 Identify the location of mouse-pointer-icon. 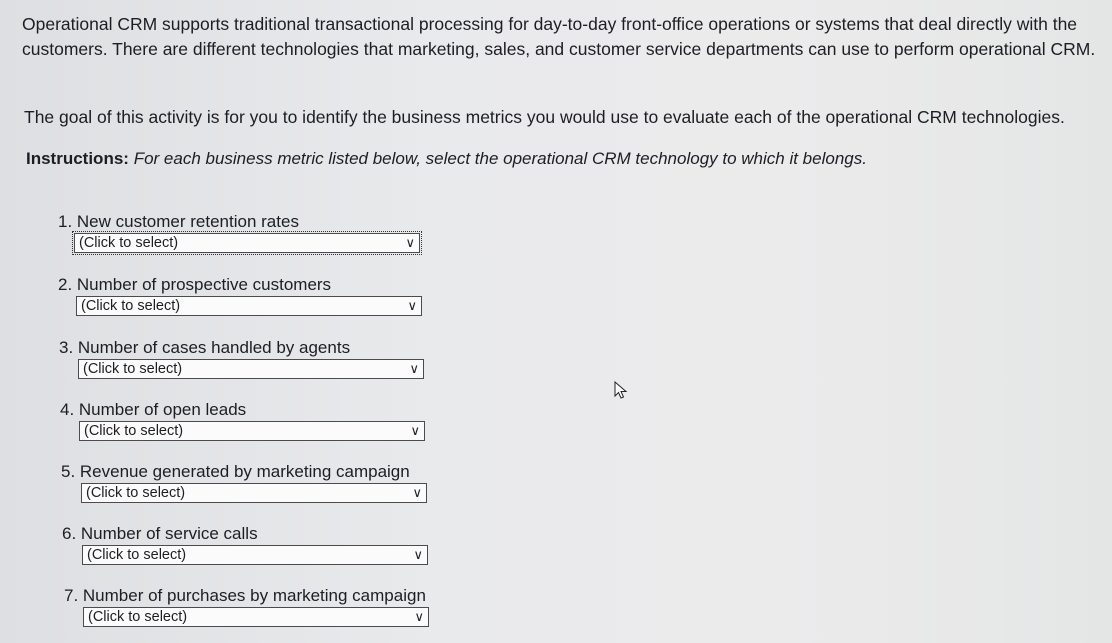
(621, 390).